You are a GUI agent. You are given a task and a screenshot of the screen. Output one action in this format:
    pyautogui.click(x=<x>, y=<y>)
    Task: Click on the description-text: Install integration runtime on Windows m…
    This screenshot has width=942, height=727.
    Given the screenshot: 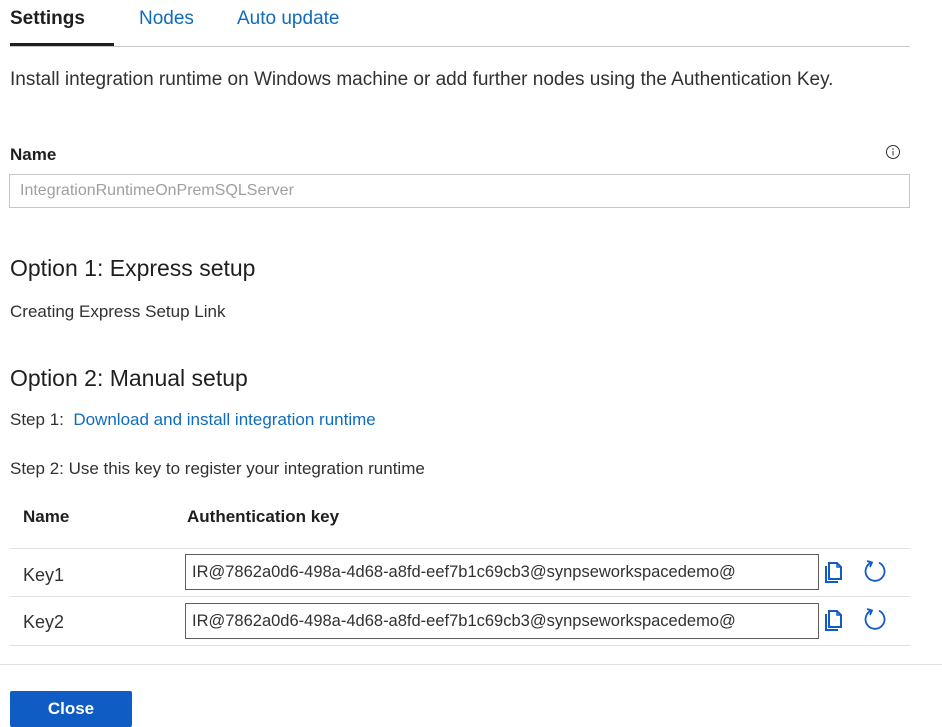 What is the action you would take?
    pyautogui.click(x=422, y=79)
    